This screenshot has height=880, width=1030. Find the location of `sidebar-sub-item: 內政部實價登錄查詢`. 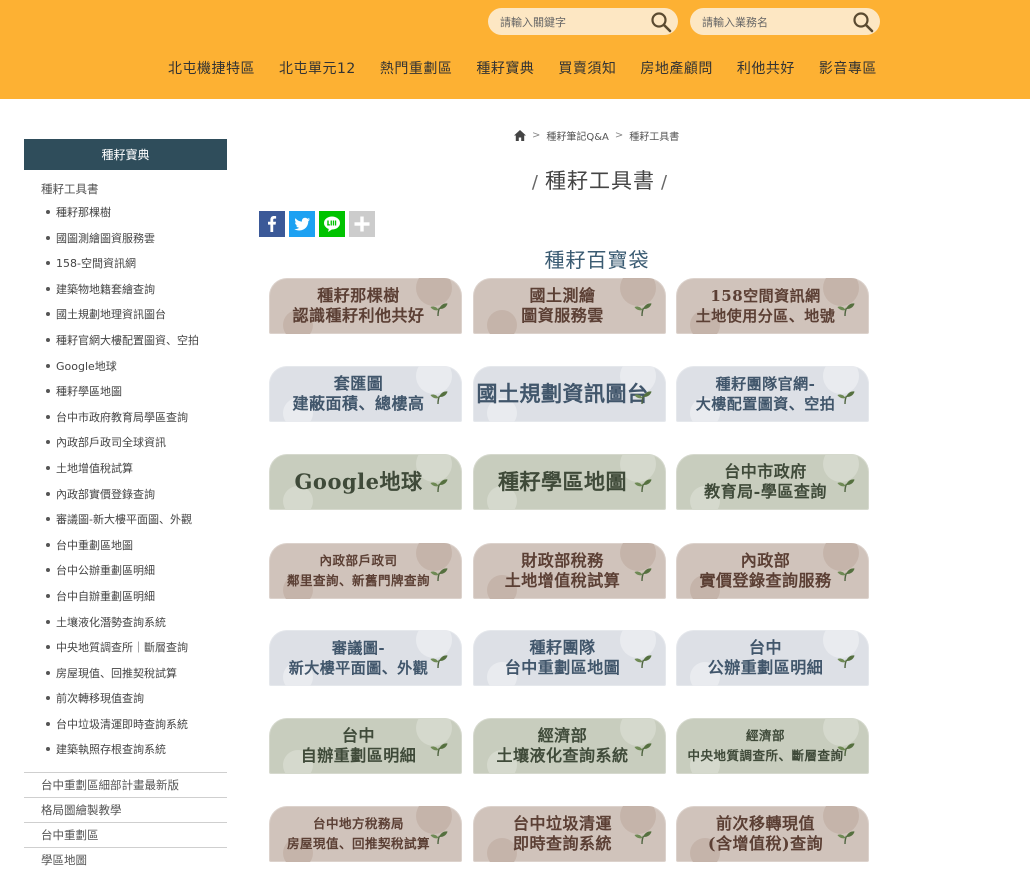

sidebar-sub-item: 內政部實價登錄查詢 is located at coordinates (125, 495).